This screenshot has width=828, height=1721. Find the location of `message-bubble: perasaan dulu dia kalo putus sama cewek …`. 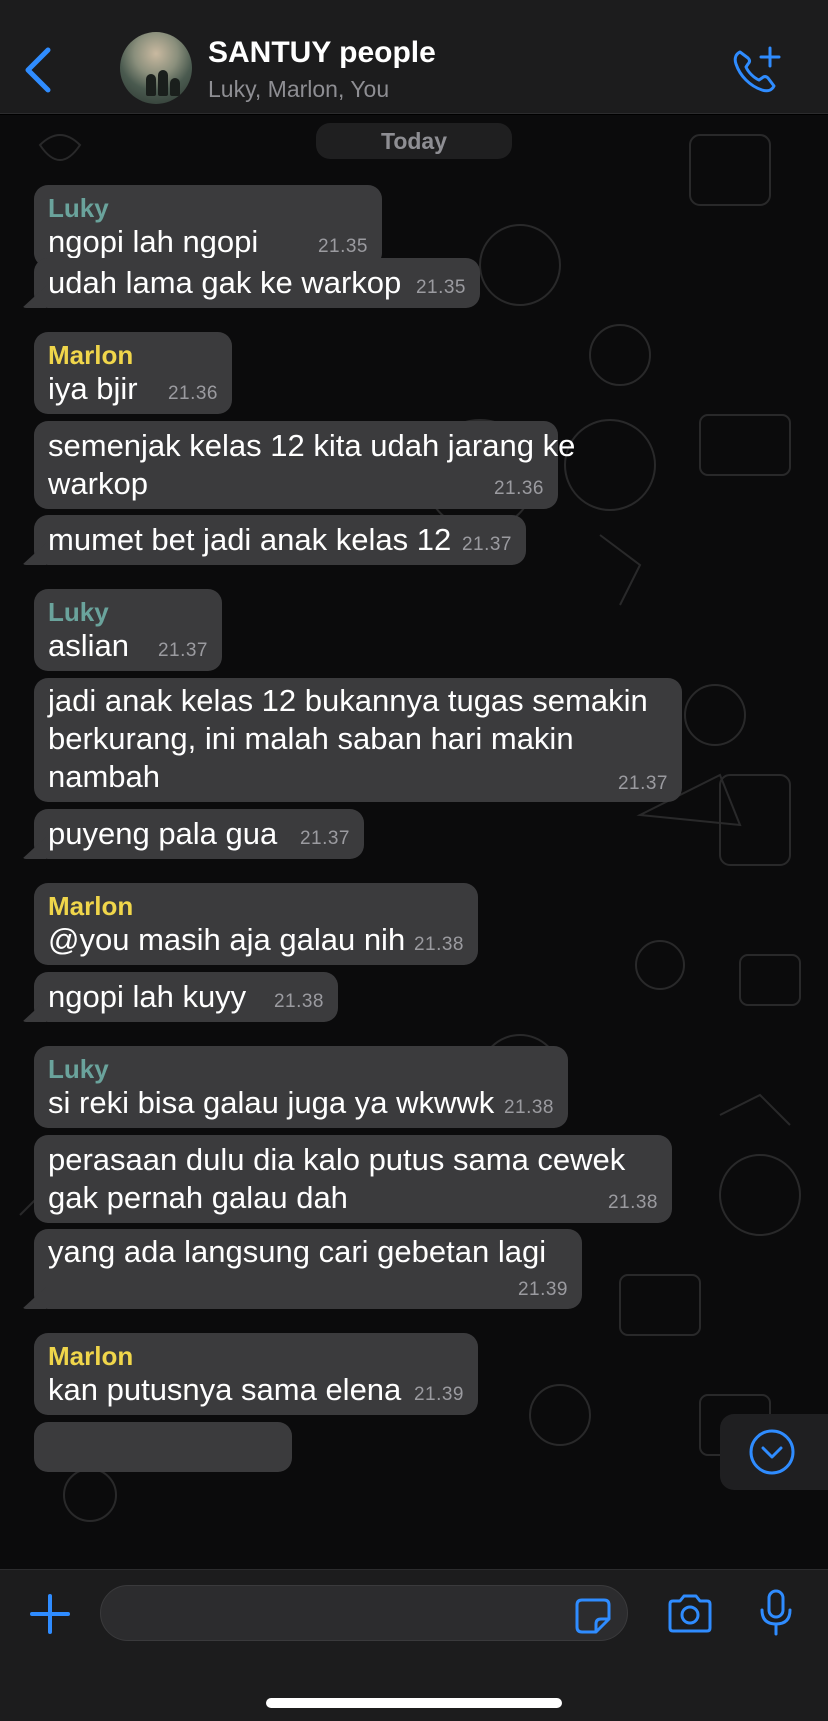

message-bubble: perasaan dulu dia kalo putus sama cewek … is located at coordinates (353, 1179).